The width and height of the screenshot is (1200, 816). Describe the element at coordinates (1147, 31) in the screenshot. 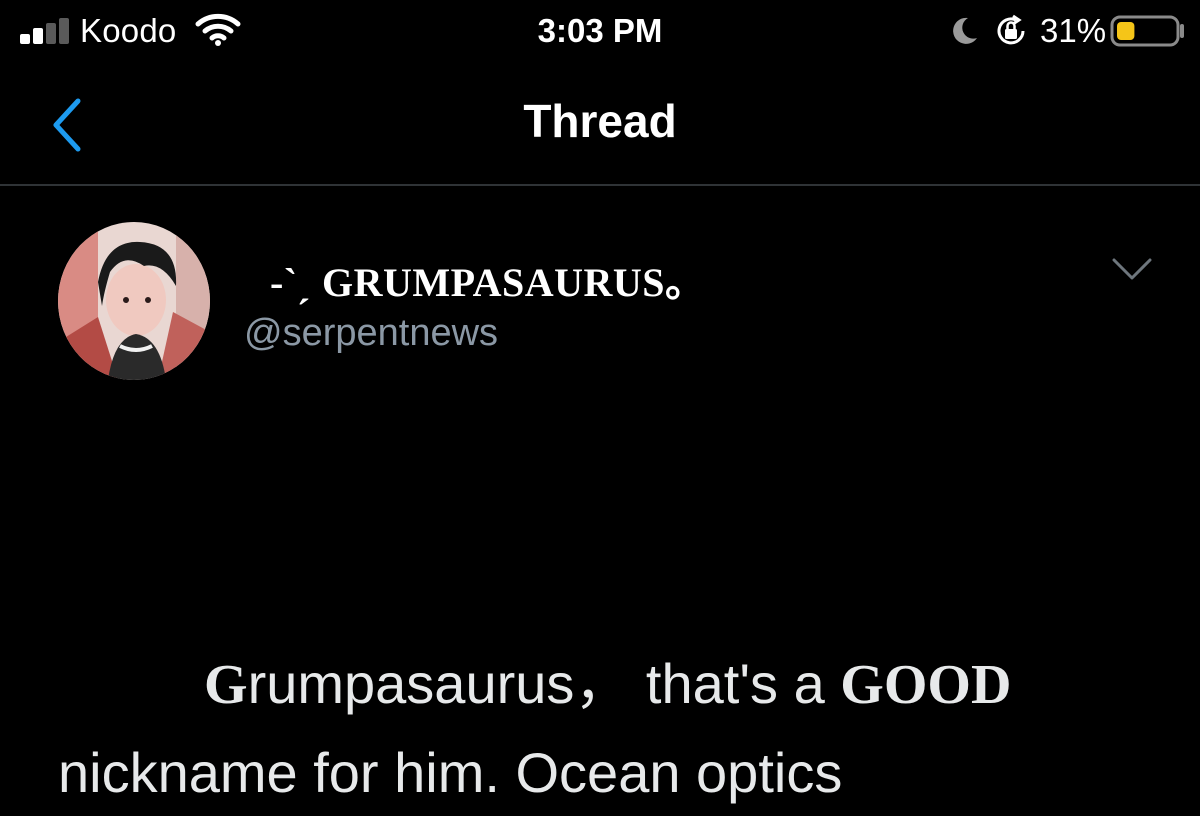

I see `battery-icon` at that location.